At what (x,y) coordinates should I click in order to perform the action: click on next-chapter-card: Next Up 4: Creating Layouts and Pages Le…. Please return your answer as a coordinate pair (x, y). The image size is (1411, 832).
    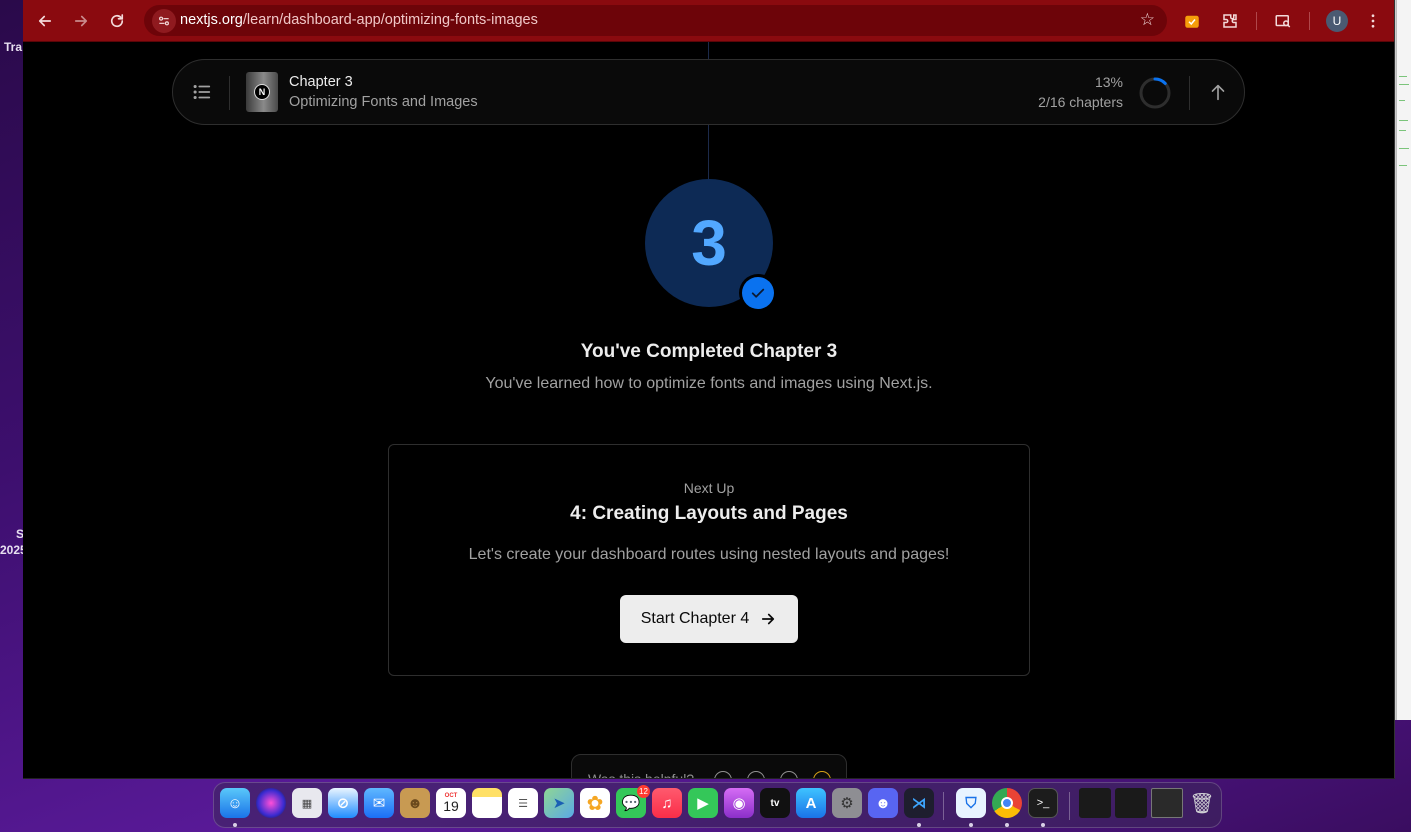
    Looking at the image, I should click on (709, 560).